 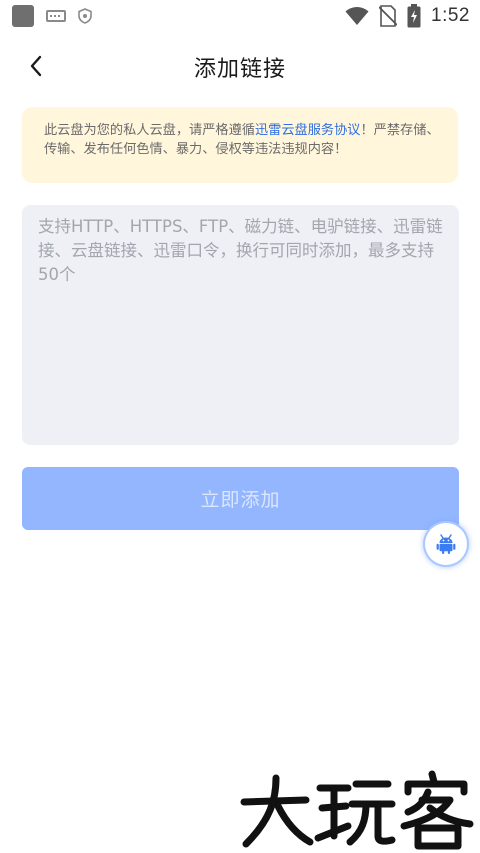 What do you see at coordinates (239, 69) in the screenshot?
I see `page-title: 添加链接` at bounding box center [239, 69].